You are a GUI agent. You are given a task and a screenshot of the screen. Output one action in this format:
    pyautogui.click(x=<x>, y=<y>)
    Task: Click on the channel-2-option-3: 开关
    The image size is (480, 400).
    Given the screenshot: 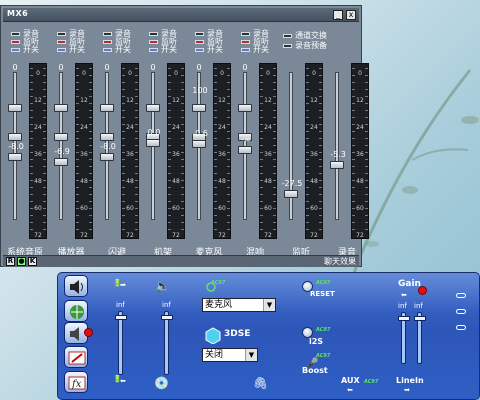 What is the action you would take?
    pyautogui.click(x=71, y=49)
    